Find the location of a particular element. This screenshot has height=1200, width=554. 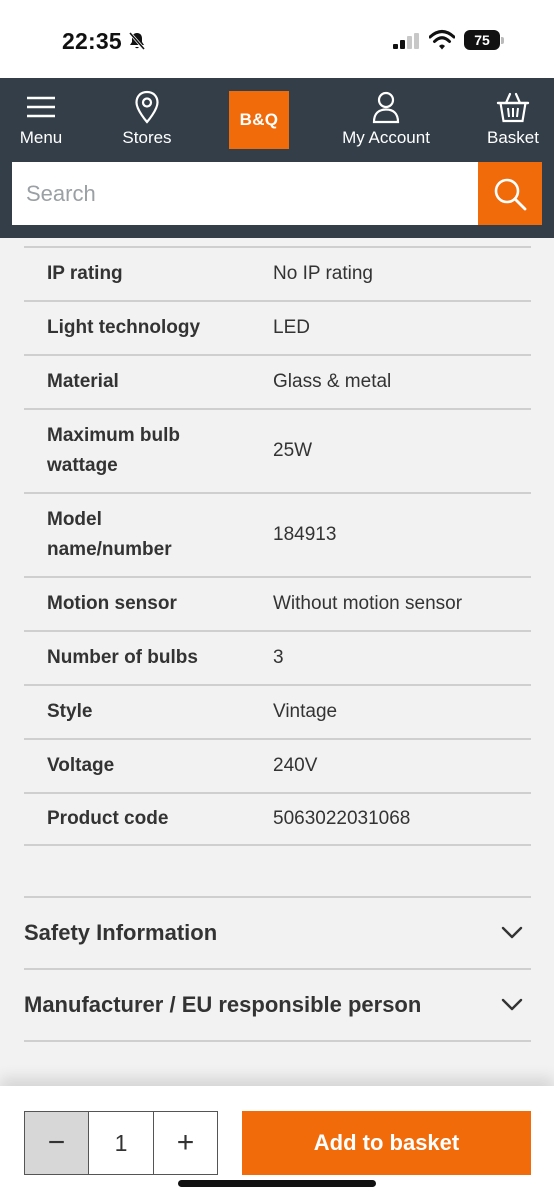

status-bar: 22:35 75 is located at coordinates (277, 39).